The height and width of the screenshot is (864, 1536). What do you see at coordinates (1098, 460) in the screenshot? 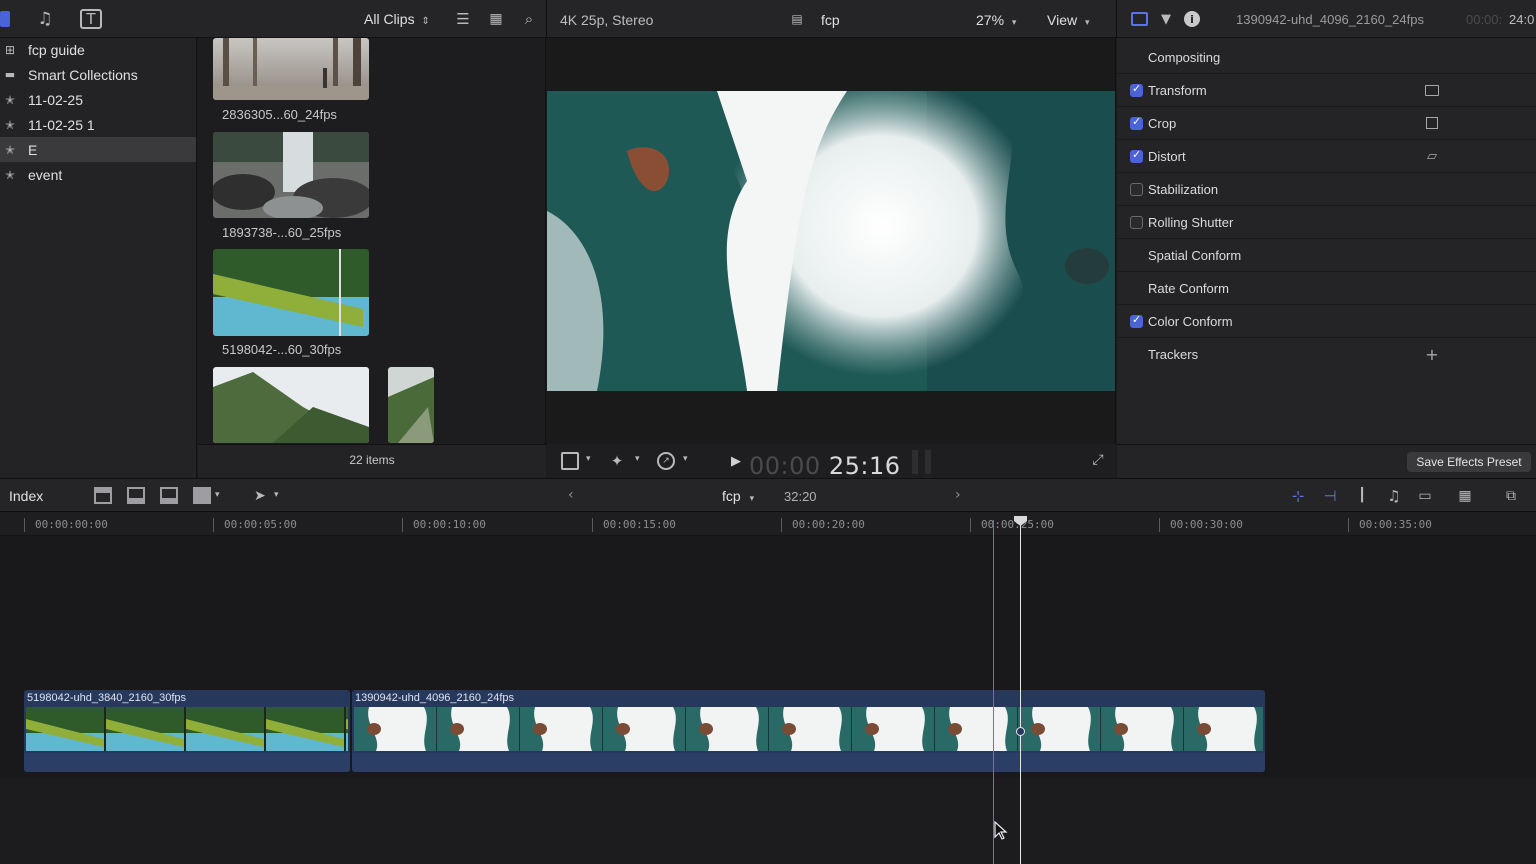
I see `fullscreen-icon: ⤢` at bounding box center [1098, 460].